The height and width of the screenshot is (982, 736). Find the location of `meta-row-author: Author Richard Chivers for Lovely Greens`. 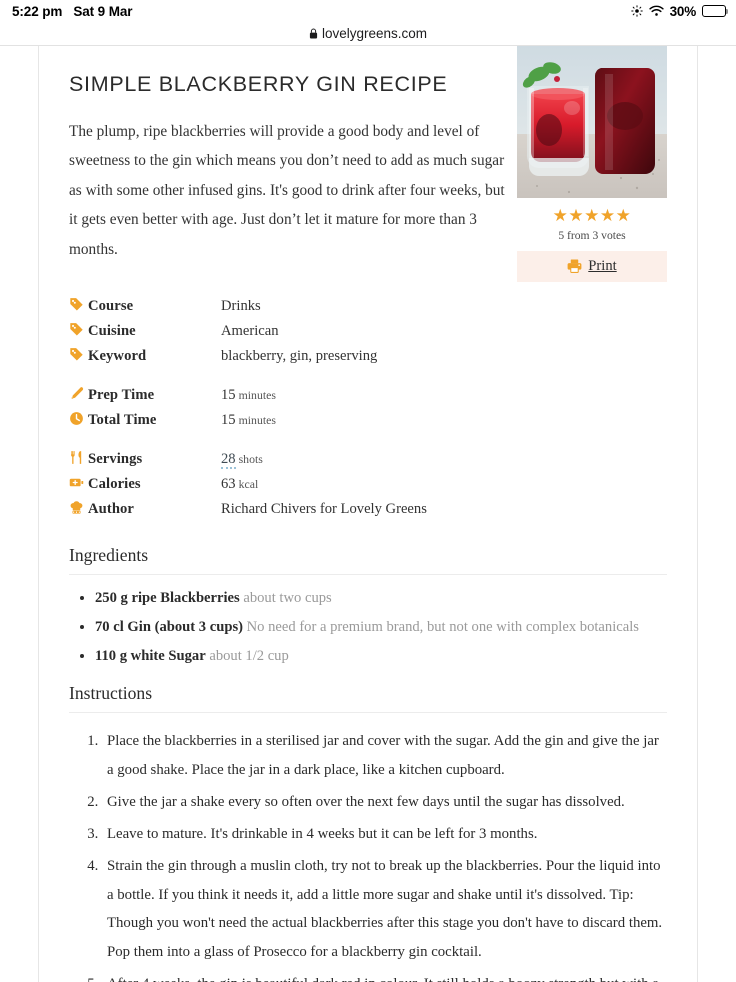

meta-row-author: Author Richard Chivers for Lovely Greens is located at coordinates (304, 510).